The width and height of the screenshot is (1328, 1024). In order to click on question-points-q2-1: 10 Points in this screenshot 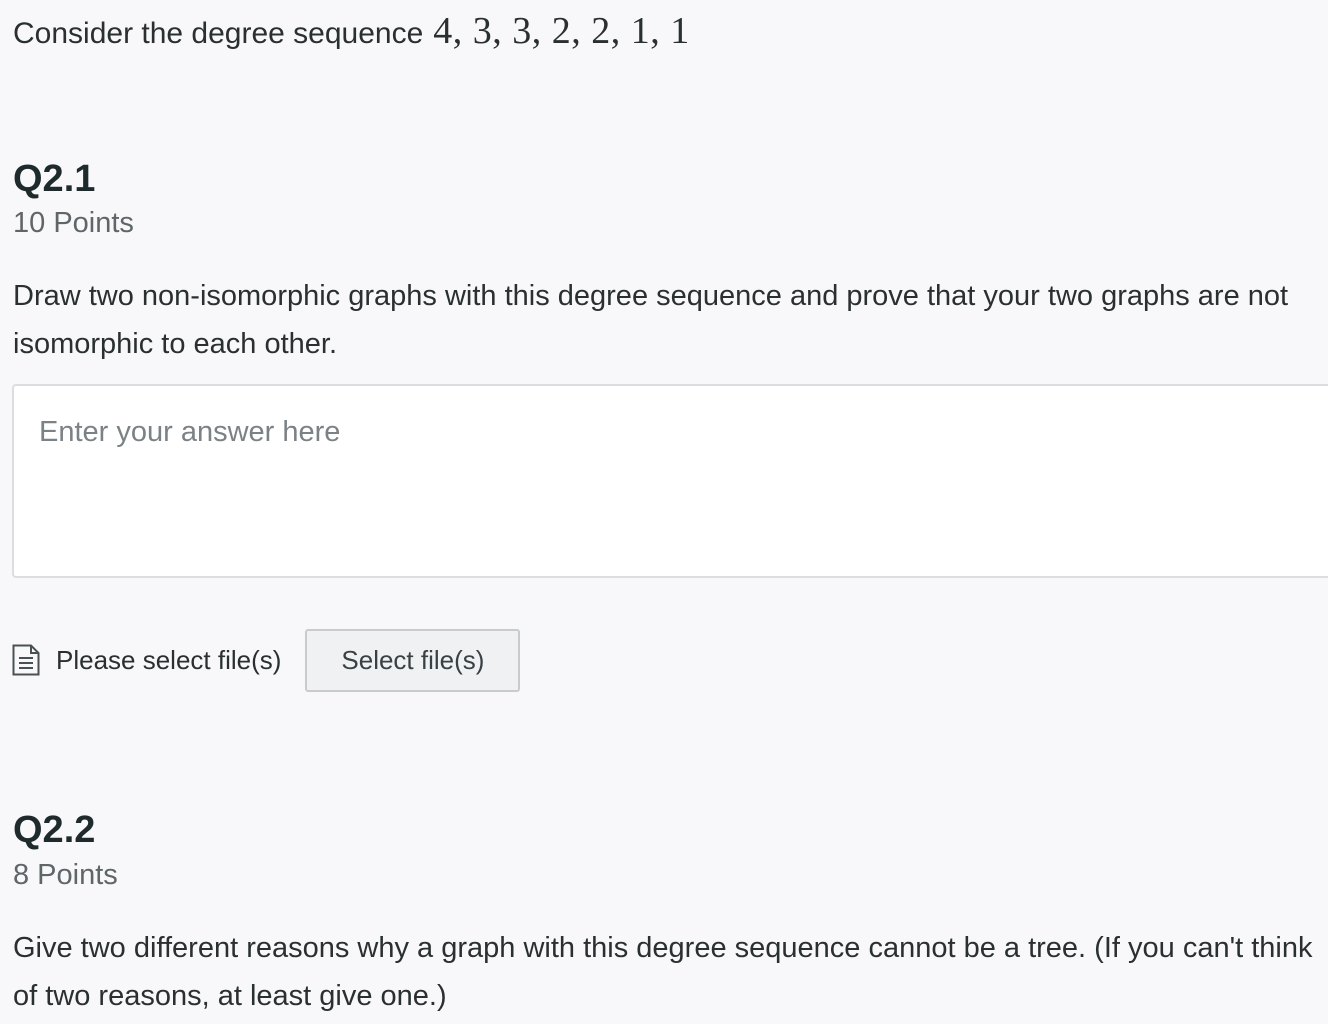, I will do `click(73, 223)`.